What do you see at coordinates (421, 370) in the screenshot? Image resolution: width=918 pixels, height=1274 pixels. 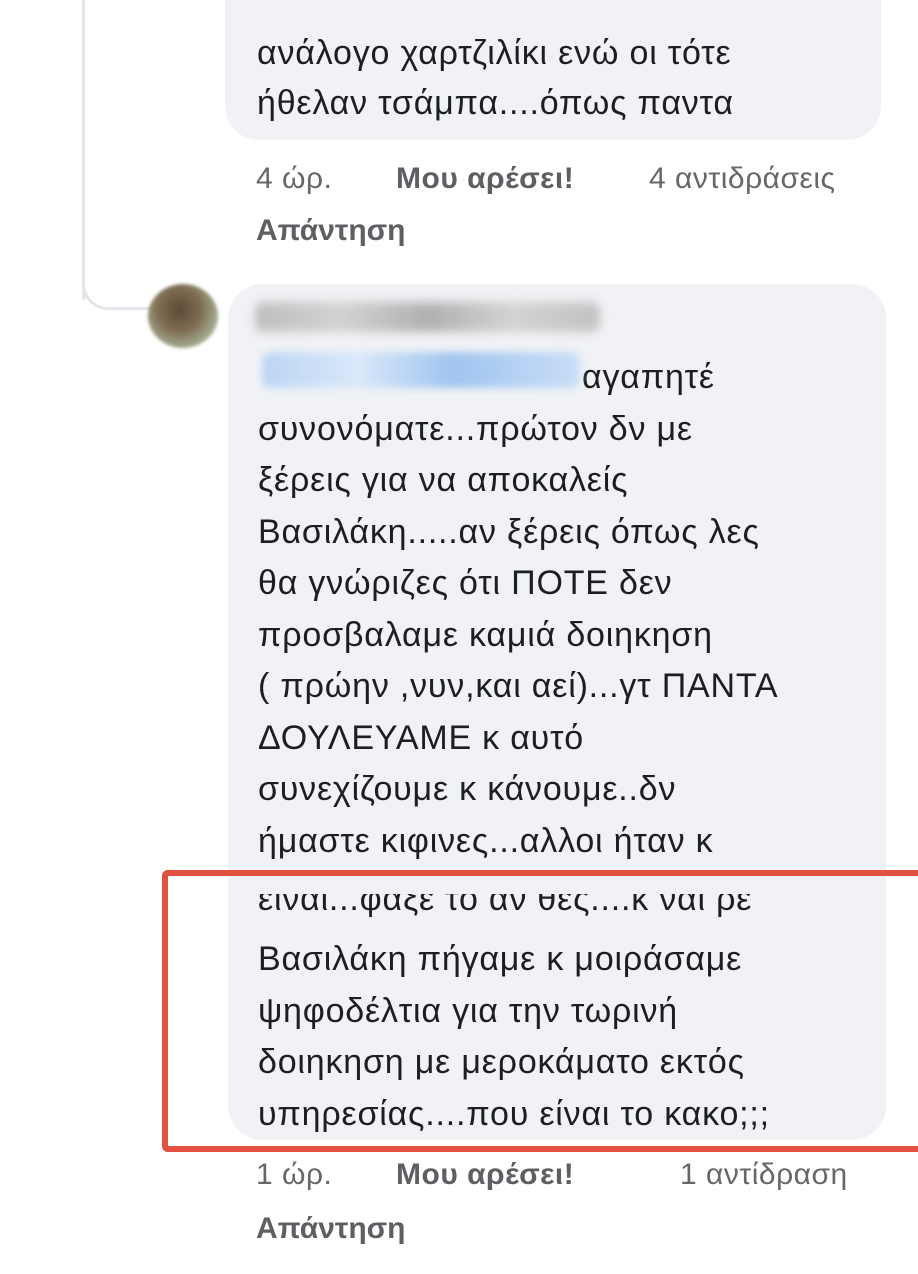 I see `mention-redacted` at bounding box center [421, 370].